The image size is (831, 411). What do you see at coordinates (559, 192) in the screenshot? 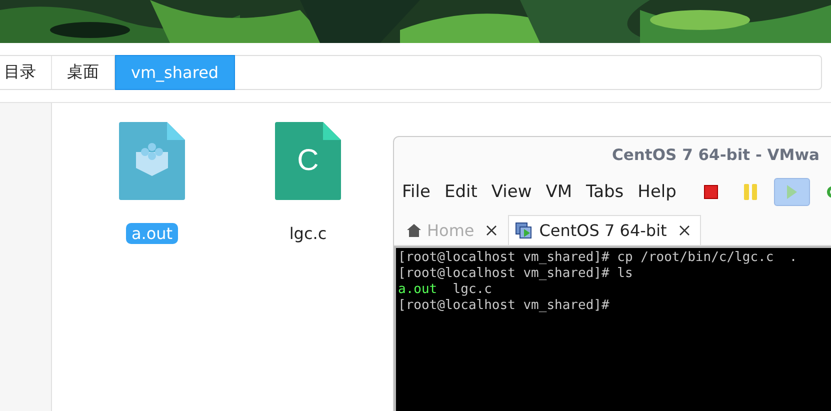
I see `menu-item: VM` at bounding box center [559, 192].